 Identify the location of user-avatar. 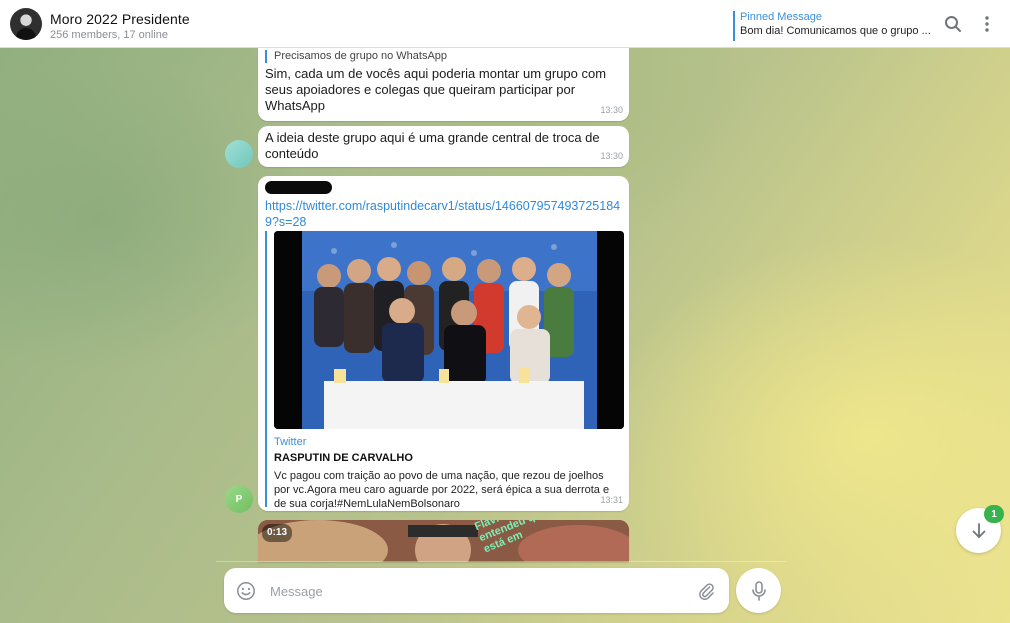
(239, 154).